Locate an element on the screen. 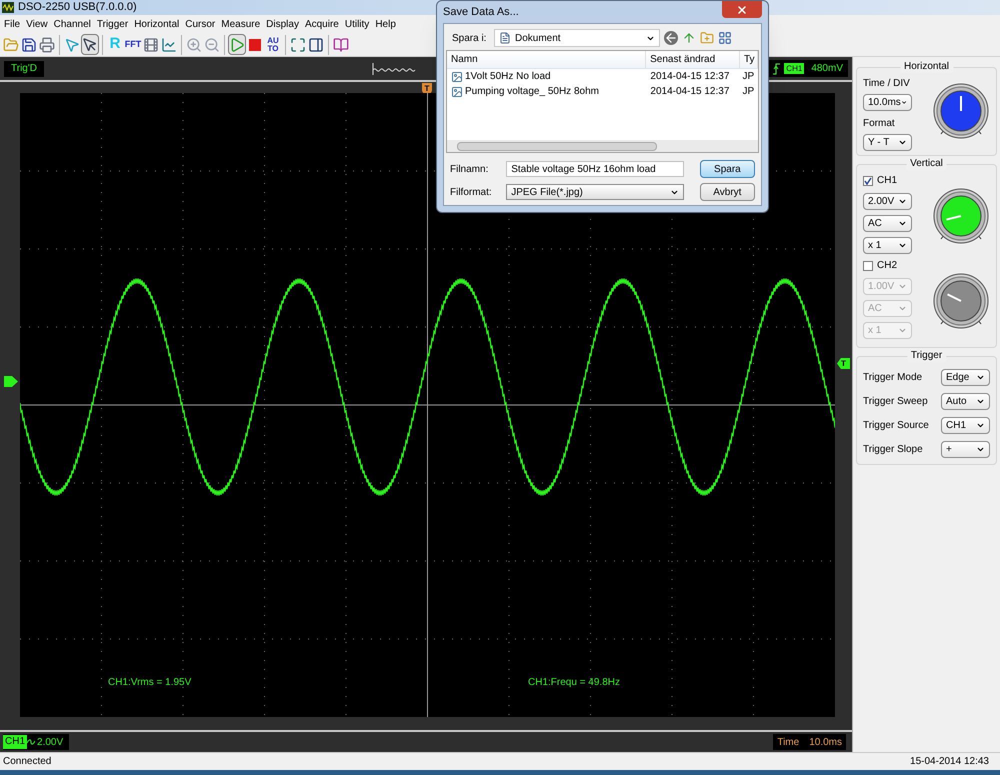 The height and width of the screenshot is (775, 1000). file-type: JP is located at coordinates (748, 77).